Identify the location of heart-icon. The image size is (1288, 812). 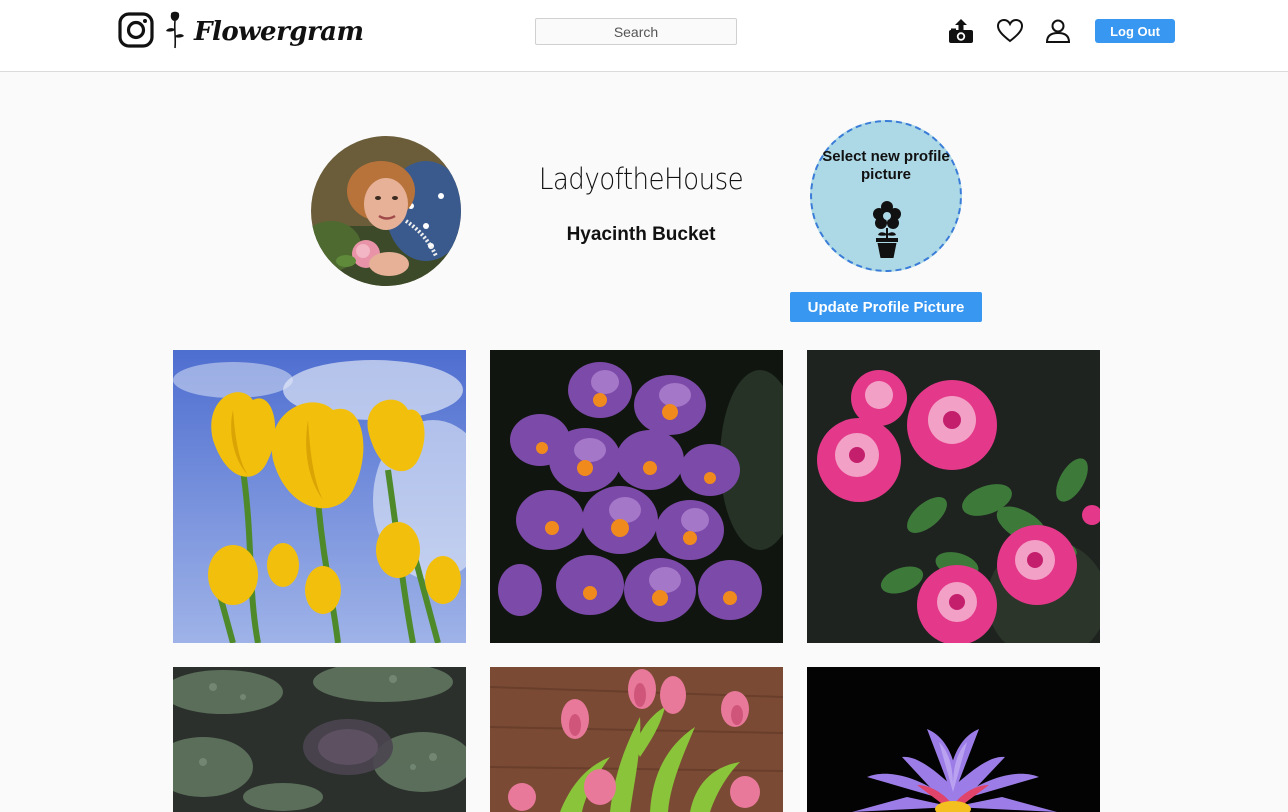
(1010, 31).